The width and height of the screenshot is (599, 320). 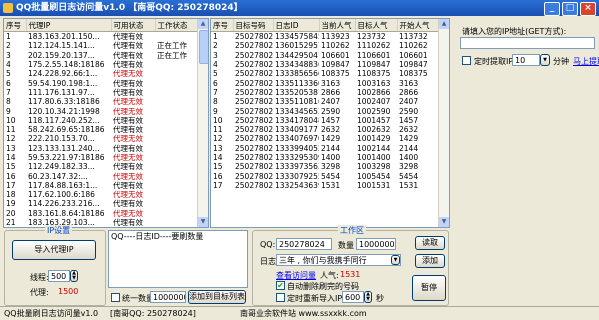 I want to click on table-row: 162502780241333079255545410054545454, so click(x=324, y=176).